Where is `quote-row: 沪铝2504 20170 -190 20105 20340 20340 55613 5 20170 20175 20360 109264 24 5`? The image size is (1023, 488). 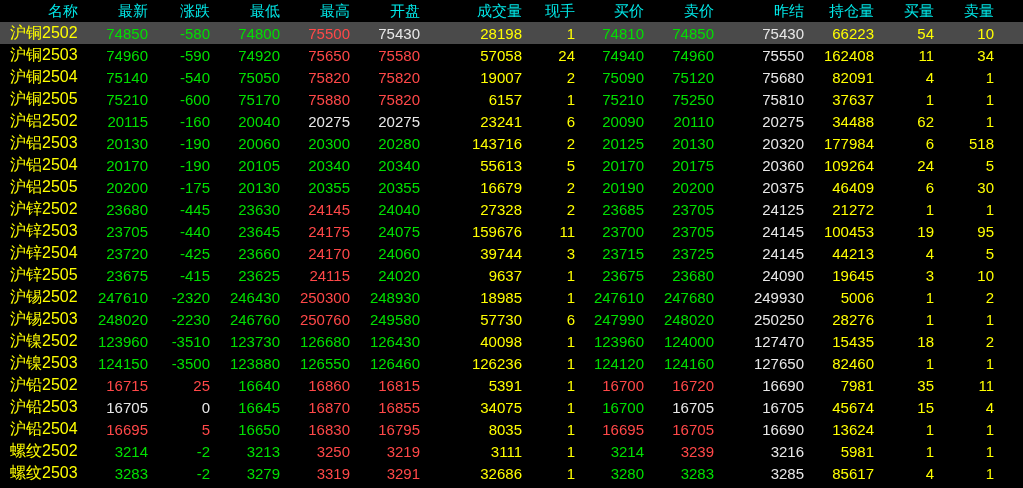 quote-row: 沪铝2504 20170 -190 20105 20340 20340 55613 5 20170 20175 20360 109264 24 5 is located at coordinates (511, 165).